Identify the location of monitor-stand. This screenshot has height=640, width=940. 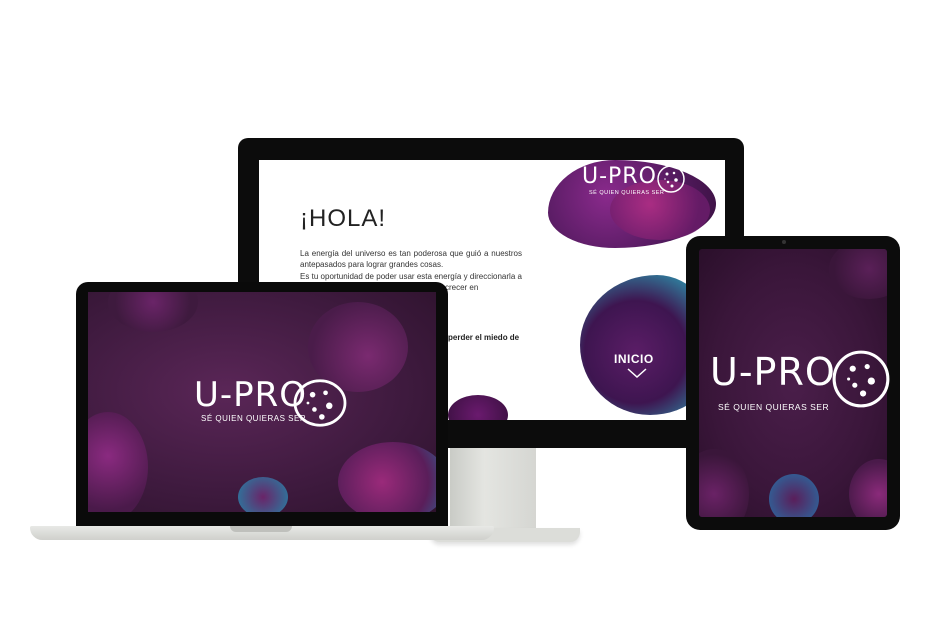
(493, 492).